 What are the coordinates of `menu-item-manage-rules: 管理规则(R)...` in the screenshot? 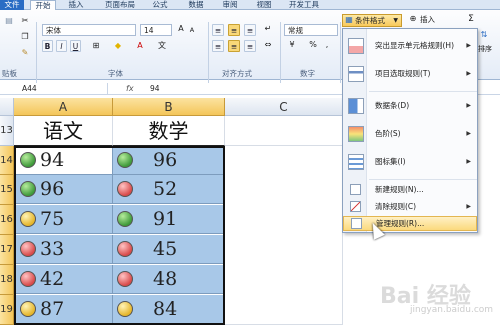 It's located at (410, 223).